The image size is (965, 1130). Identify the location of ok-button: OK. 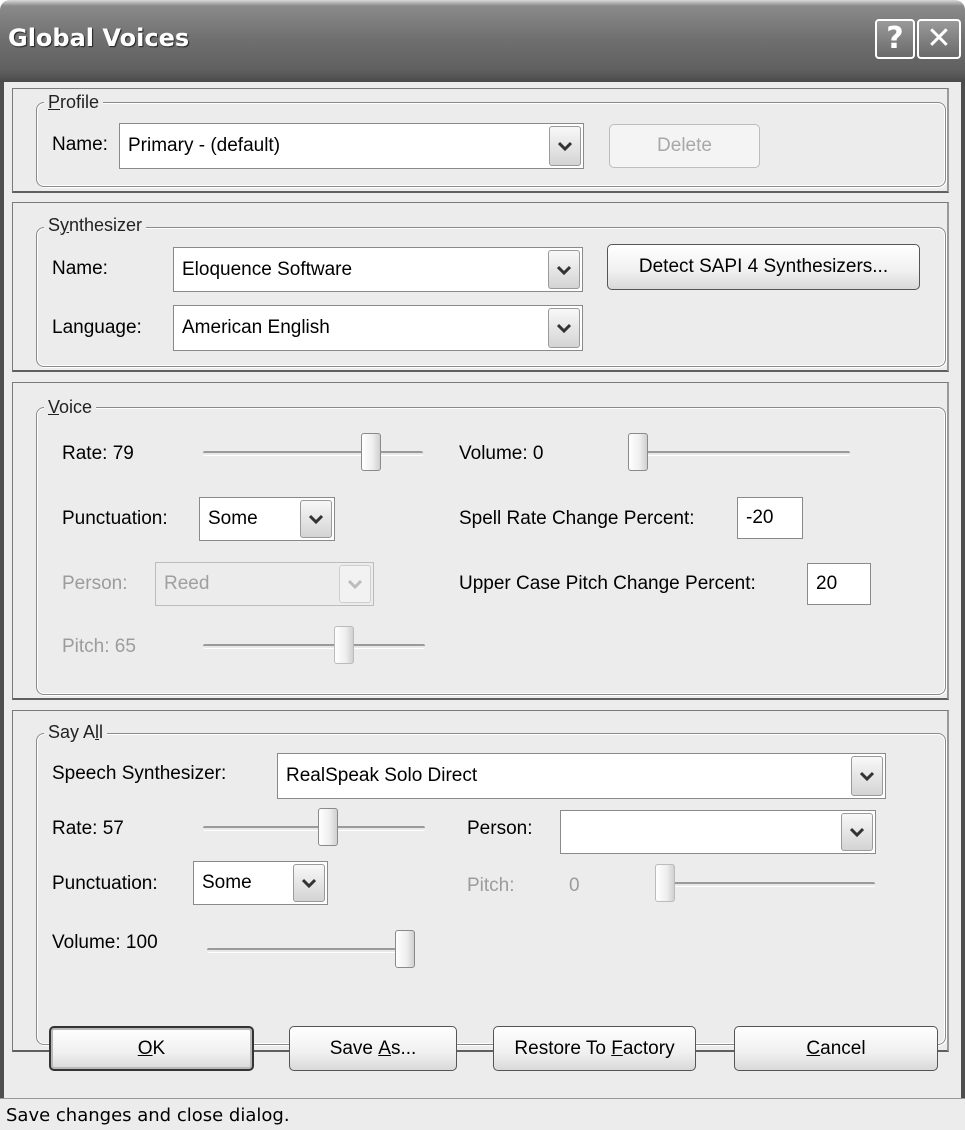
(151, 1048).